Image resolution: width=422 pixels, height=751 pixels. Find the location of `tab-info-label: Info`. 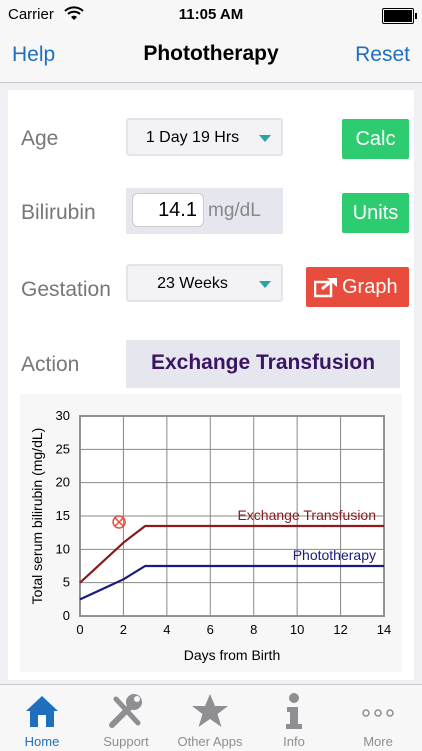

tab-info-label: Info is located at coordinates (294, 741).